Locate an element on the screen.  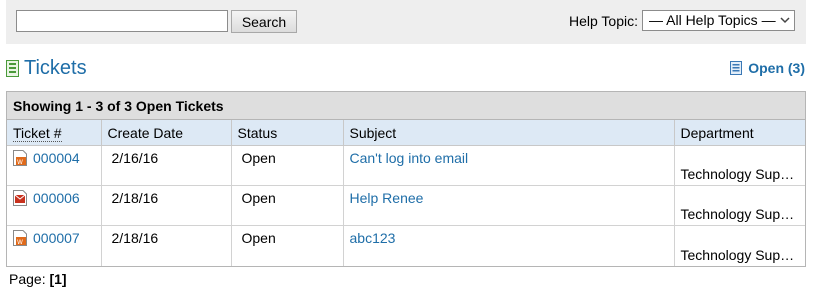
help-topic-label: Help Topic: is located at coordinates (604, 21).